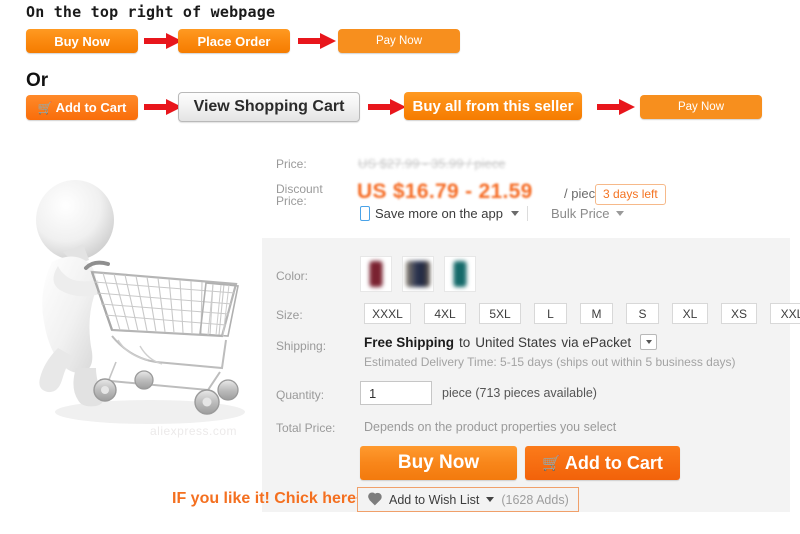 Image resolution: width=800 pixels, height=534 pixels. Describe the element at coordinates (739, 313) in the screenshot. I see `size-option-xs: XS` at that location.